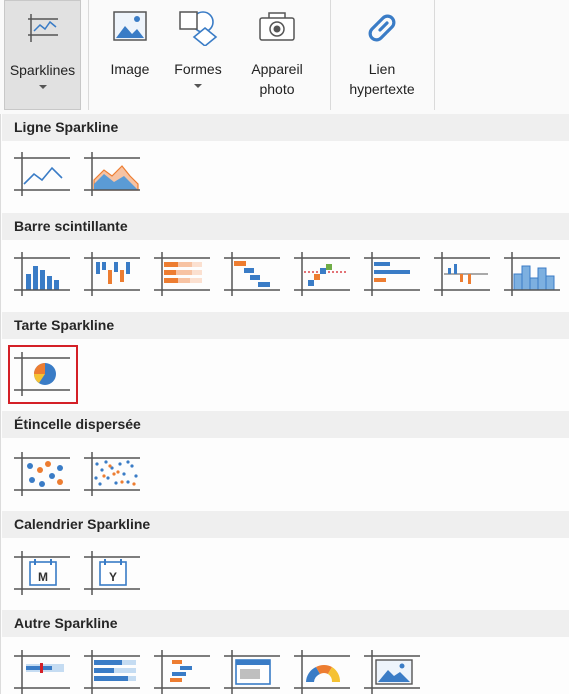 Image resolution: width=569 pixels, height=698 pixels. I want to click on link-icon, so click(382, 29).